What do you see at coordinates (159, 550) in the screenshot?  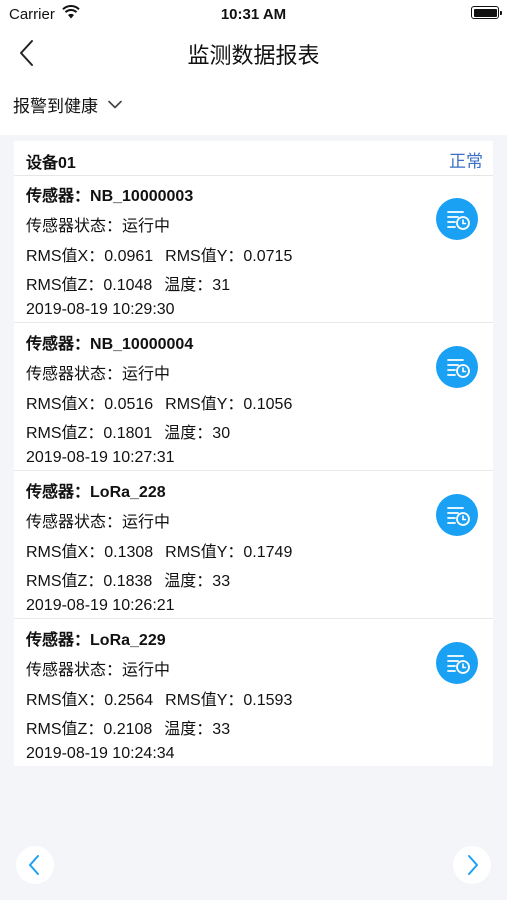 I see `rms-xy-row: RMS值X：0.1308 RMS值Y：0.1749` at bounding box center [159, 550].